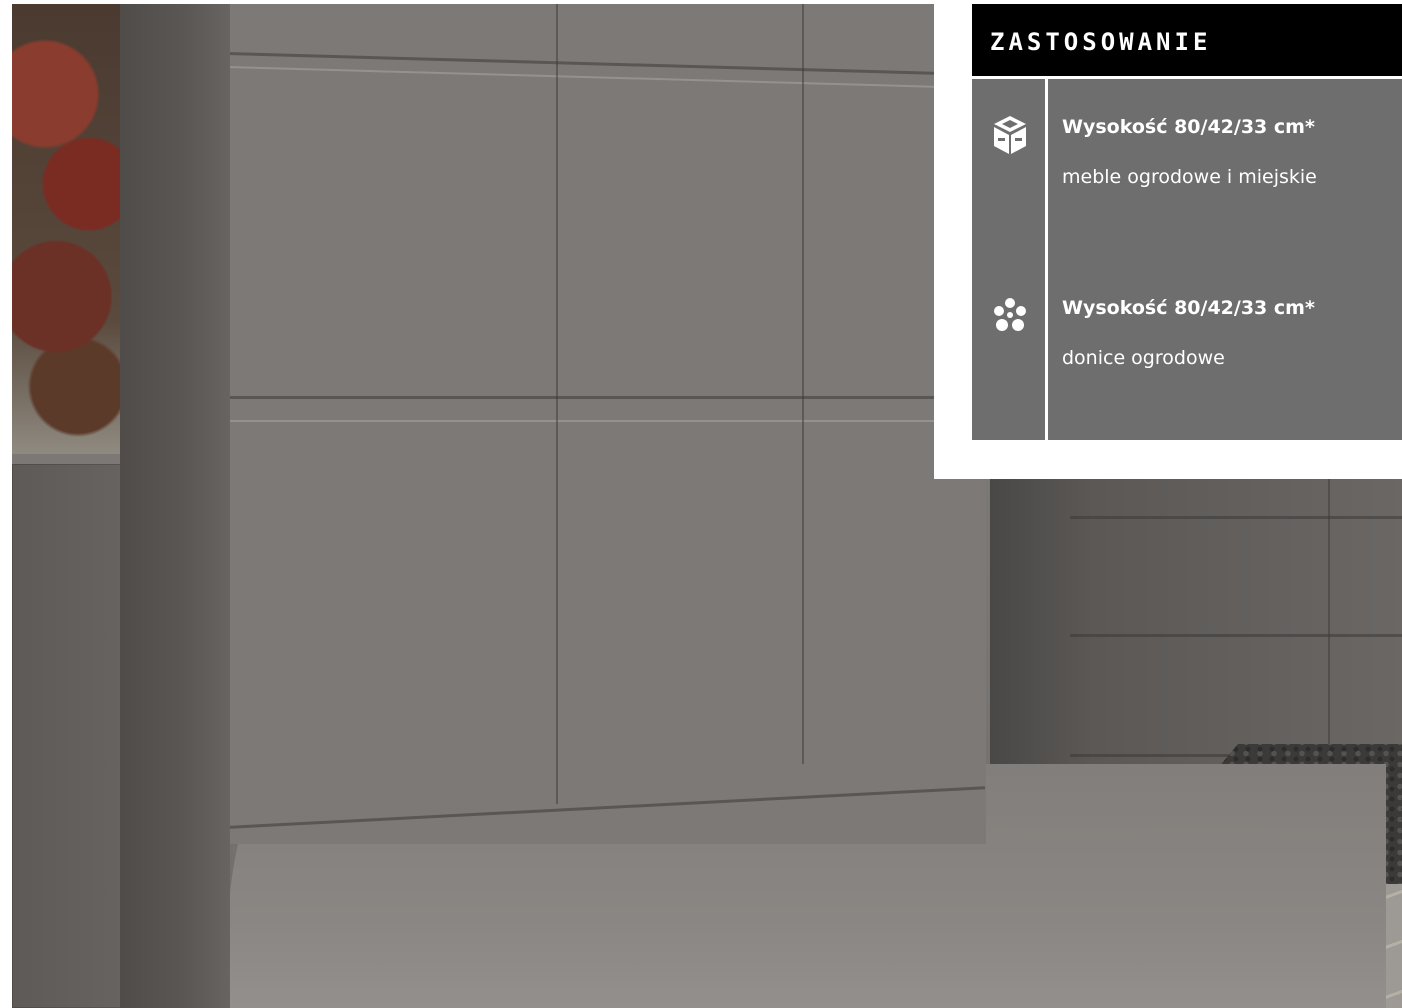 The image size is (1402, 1008). What do you see at coordinates (1010, 136) in the screenshot?
I see `bench-icon` at bounding box center [1010, 136].